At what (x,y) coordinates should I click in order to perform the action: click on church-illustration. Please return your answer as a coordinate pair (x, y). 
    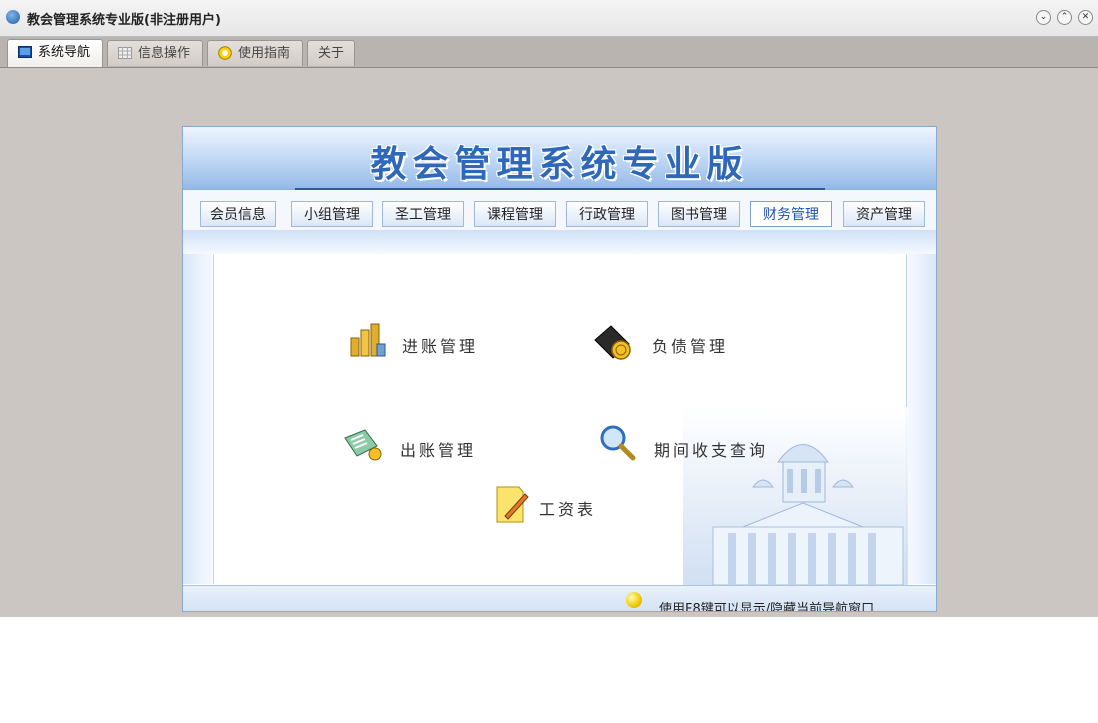
    Looking at the image, I should click on (795, 496).